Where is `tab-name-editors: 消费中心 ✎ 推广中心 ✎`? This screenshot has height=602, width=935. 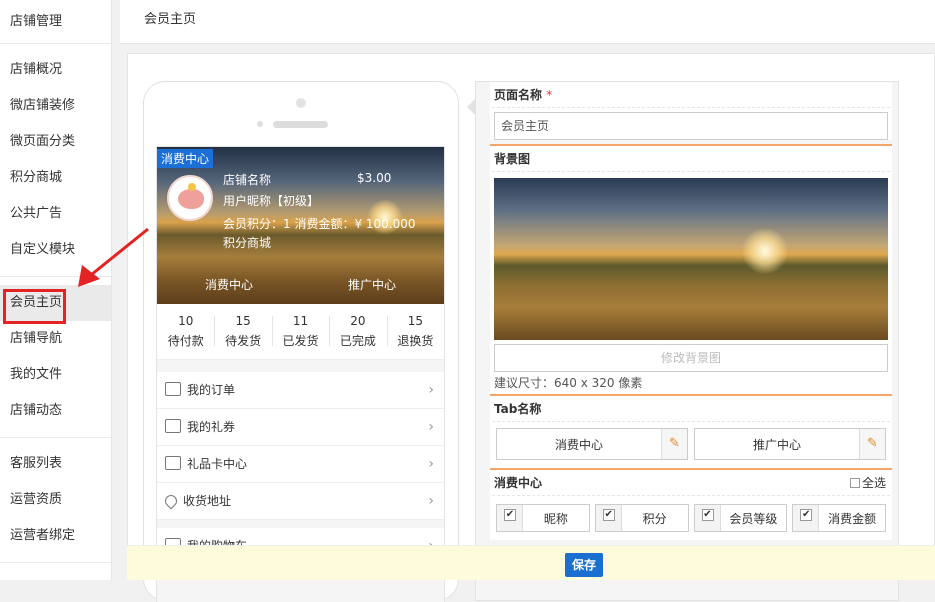 tab-name-editors: 消费中心 ✎ 推广中心 ✎ is located at coordinates (691, 445).